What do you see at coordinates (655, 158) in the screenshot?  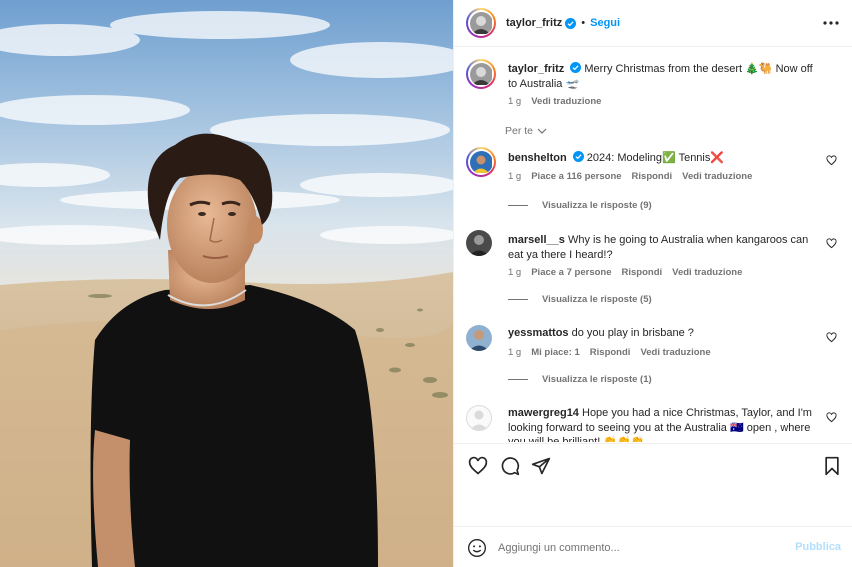 I see `comment-text: 2024: Modeling✅ Tennis❌` at bounding box center [655, 158].